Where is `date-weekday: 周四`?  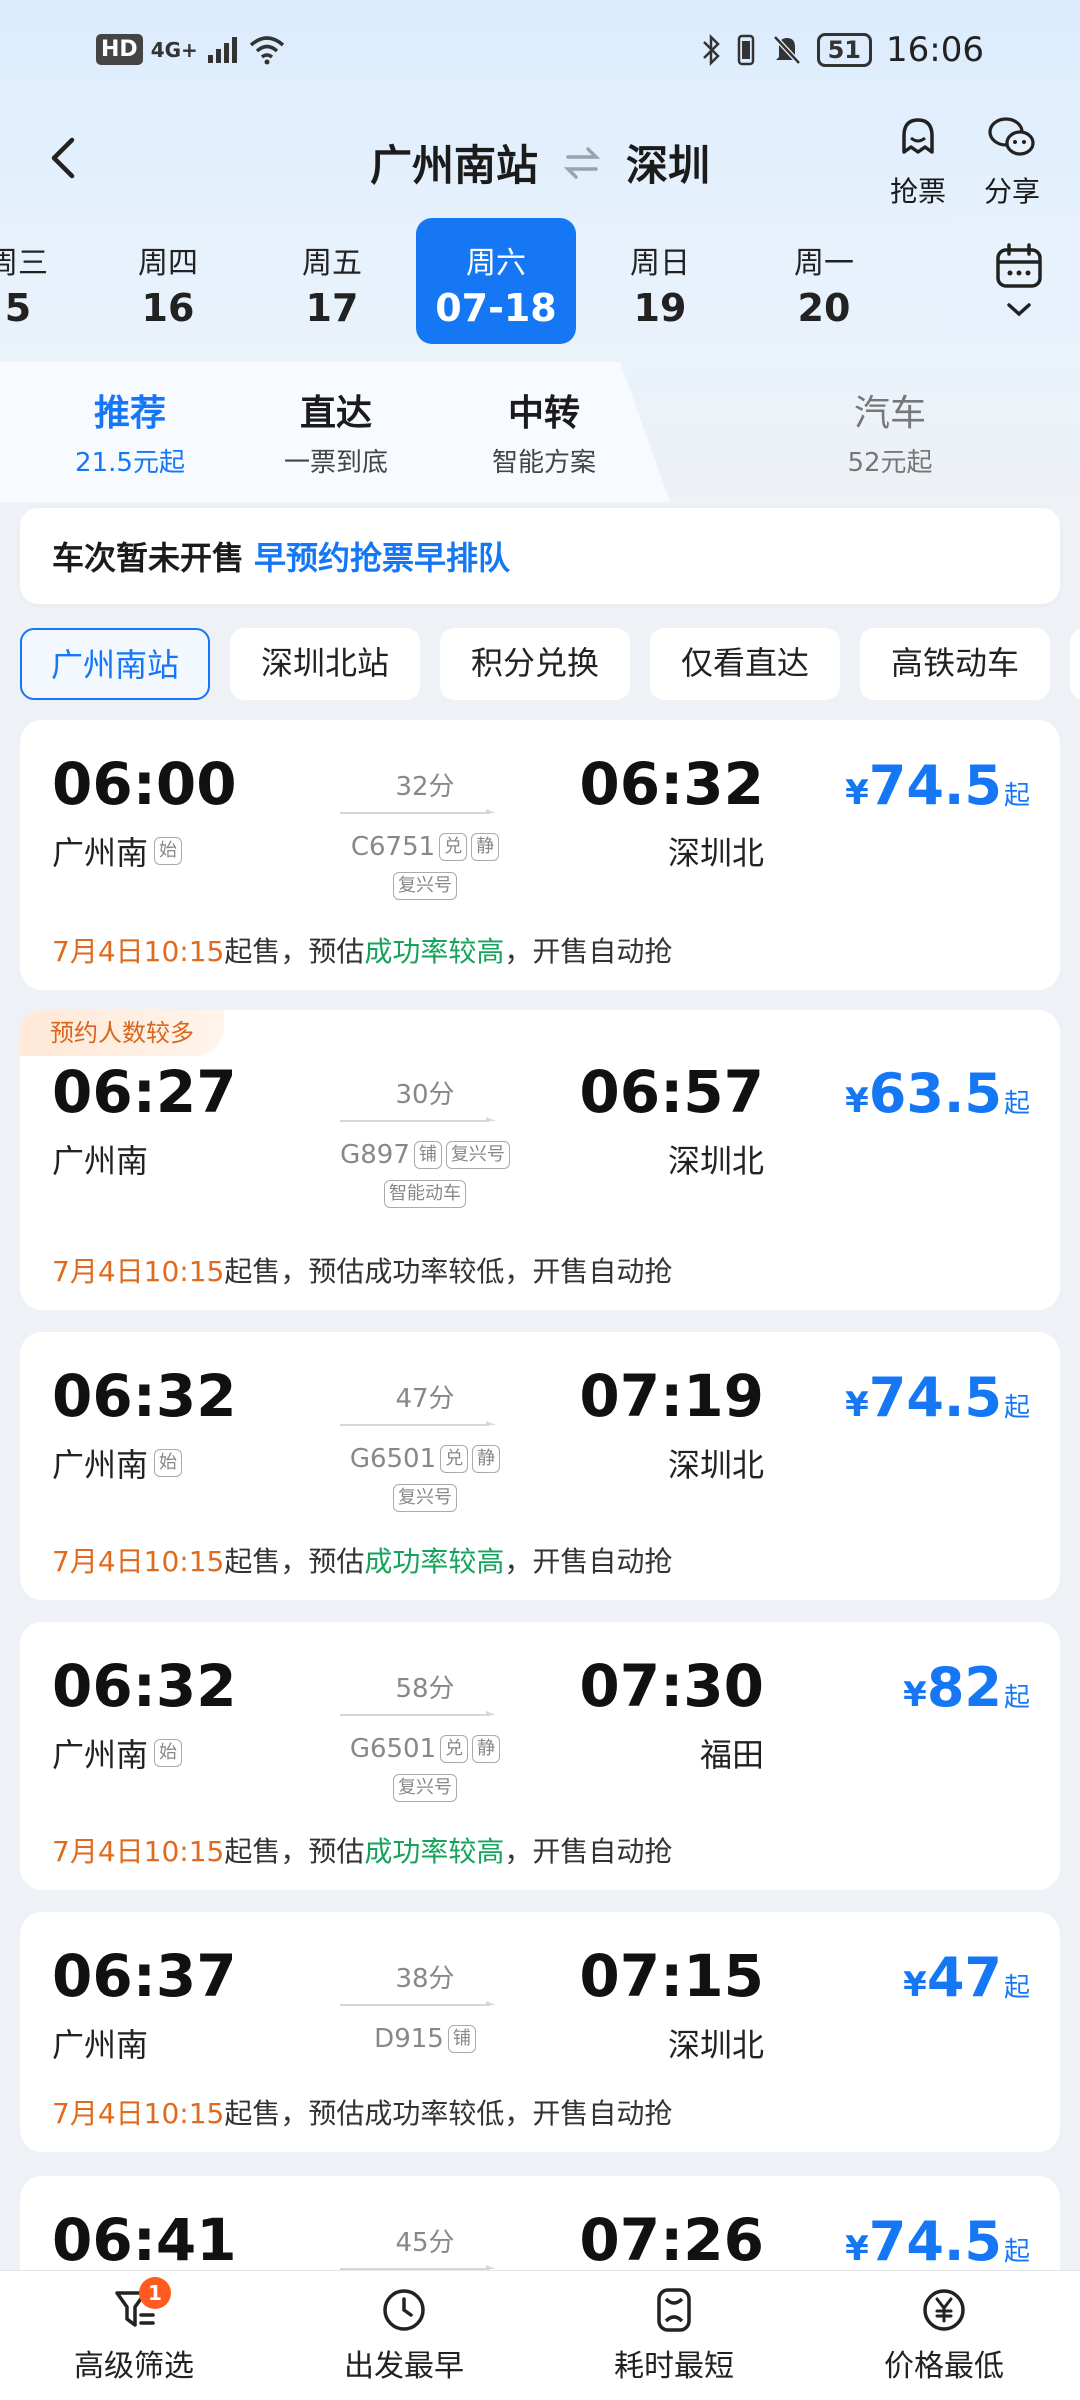 date-weekday: 周四 is located at coordinates (168, 263).